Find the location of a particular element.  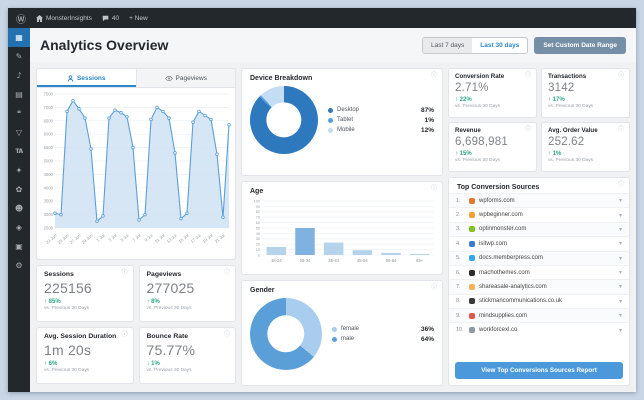

sidebar-item-thirsty-affiliates: TA is located at coordinates (19, 151).